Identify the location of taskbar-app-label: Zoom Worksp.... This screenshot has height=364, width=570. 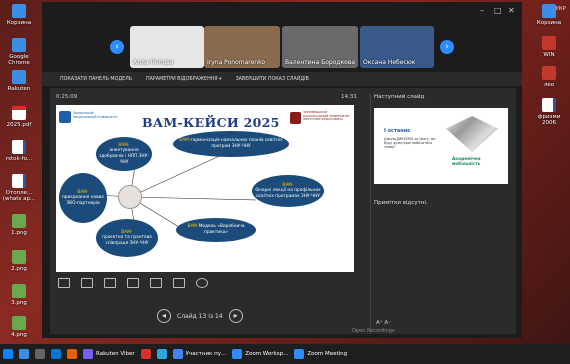
(267, 354).